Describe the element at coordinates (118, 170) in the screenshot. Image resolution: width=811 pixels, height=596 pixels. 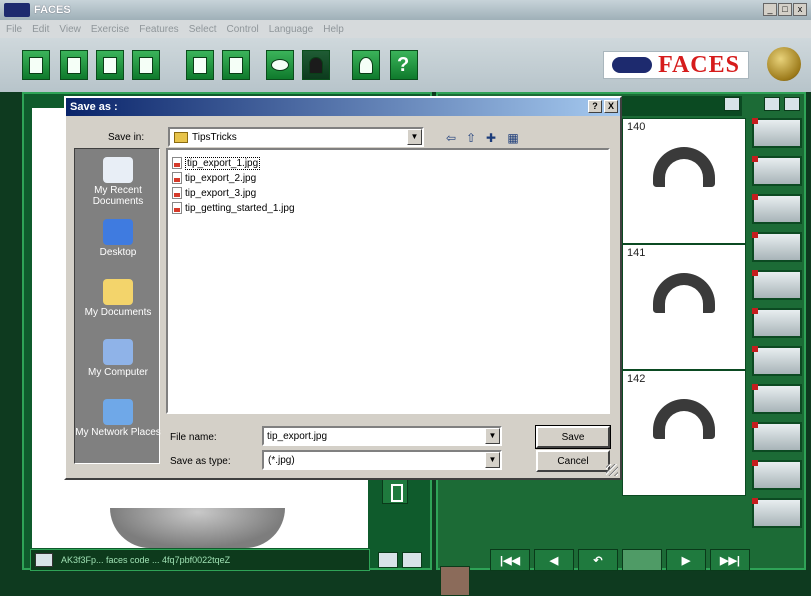
I see `recent-documents-icon` at that location.